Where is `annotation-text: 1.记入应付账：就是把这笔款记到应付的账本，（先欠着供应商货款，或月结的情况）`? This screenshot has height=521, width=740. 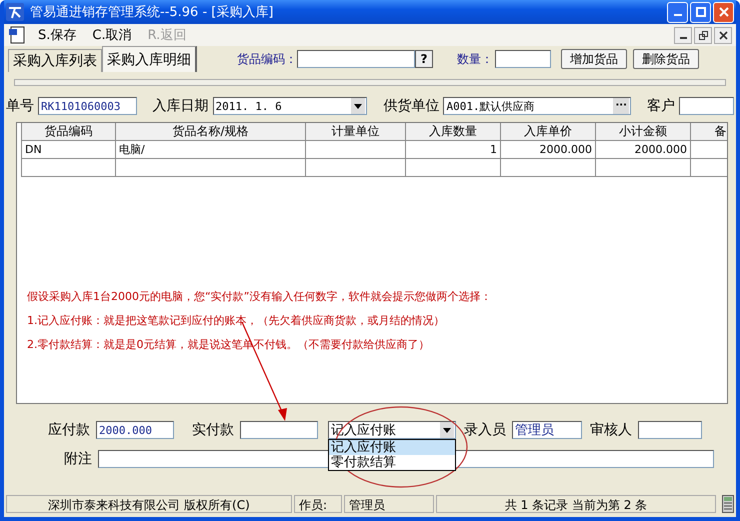
annotation-text: 1.记入应付账：就是把这笔款记到应付的账本，（先欠着供应商货款，或月结的情况） is located at coordinates (236, 320).